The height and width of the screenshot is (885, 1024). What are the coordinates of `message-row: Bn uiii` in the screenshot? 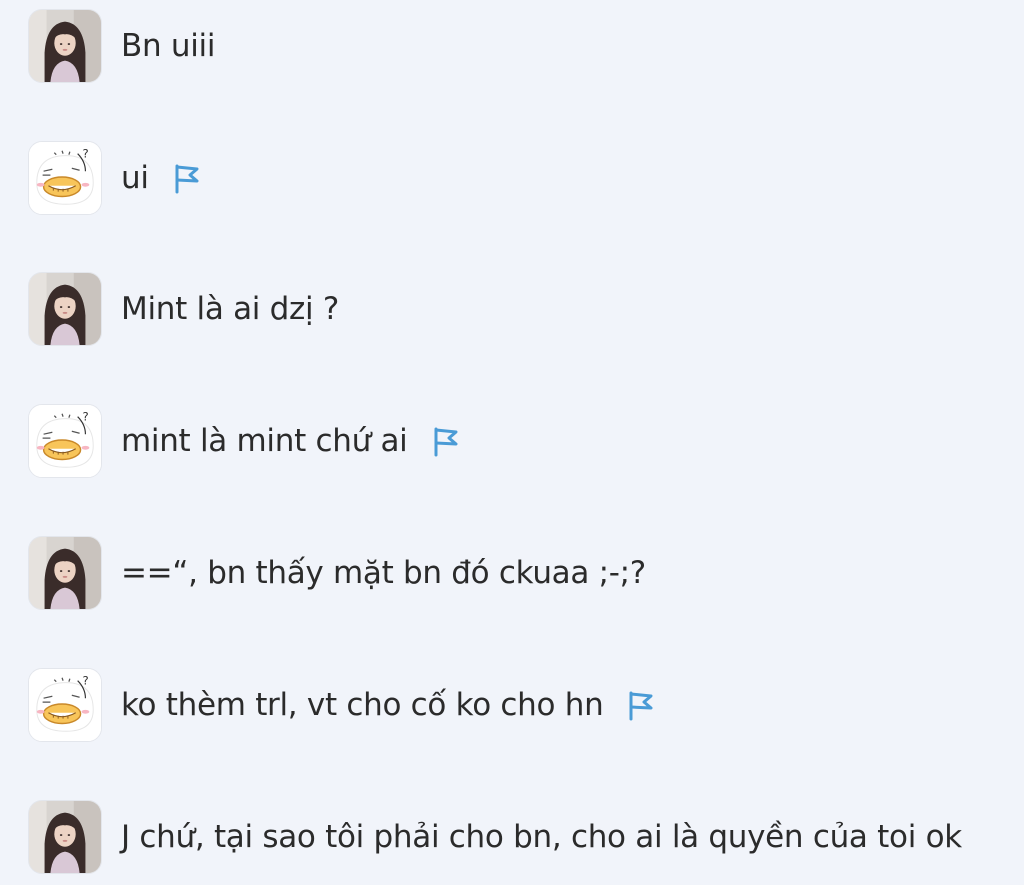 It's located at (121, 46).